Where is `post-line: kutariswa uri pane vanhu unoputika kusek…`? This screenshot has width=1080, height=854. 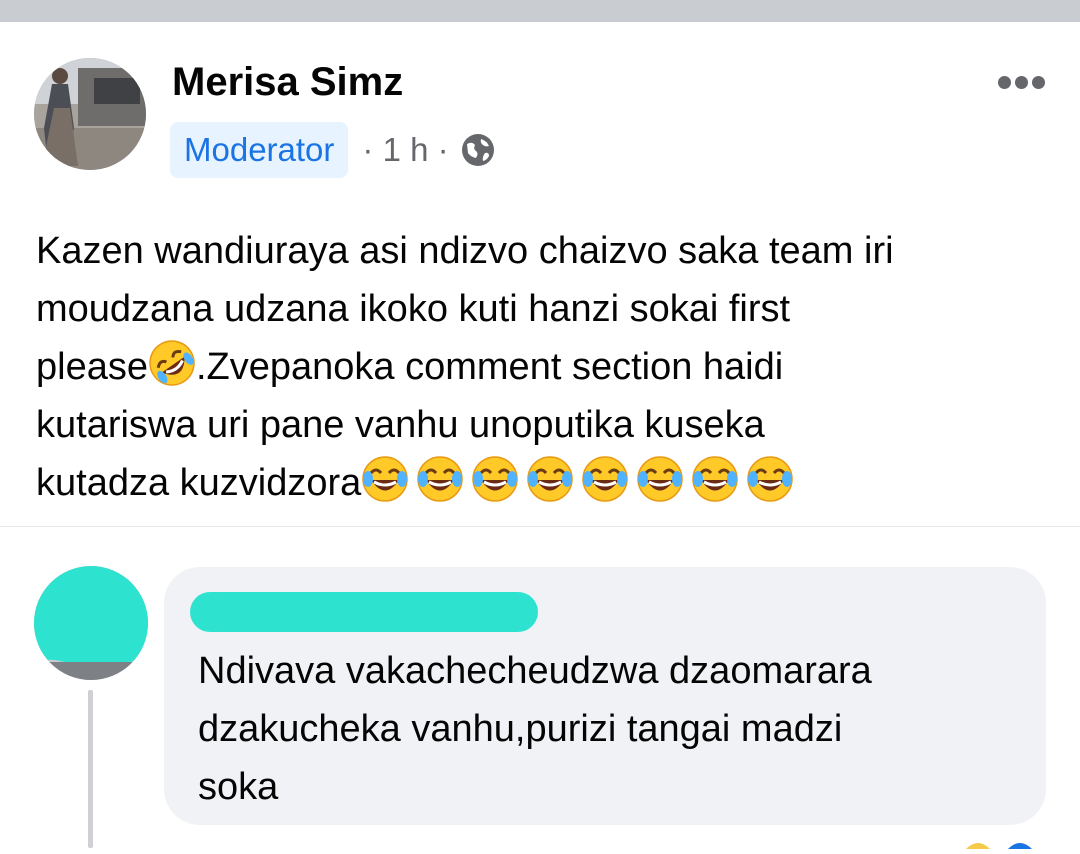
post-line: kutariswa uri pane vanhu unoputika kusek… is located at coordinates (400, 425).